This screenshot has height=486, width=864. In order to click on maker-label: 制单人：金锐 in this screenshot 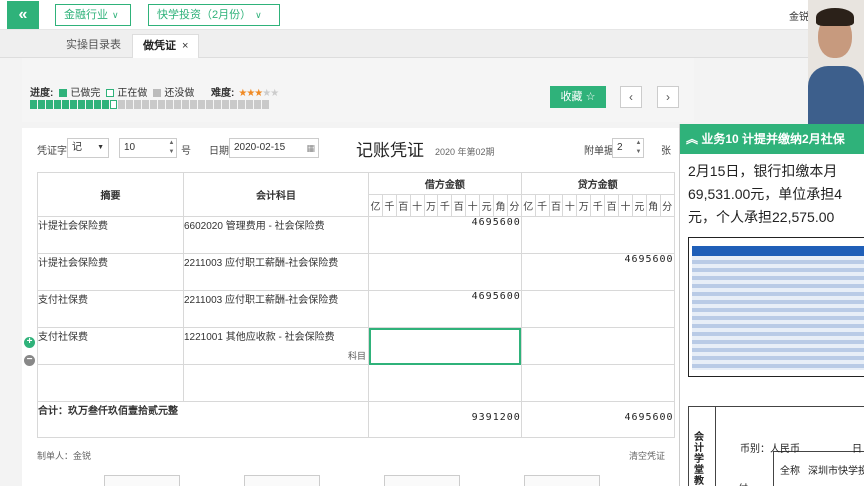, I will do `click(64, 456)`.